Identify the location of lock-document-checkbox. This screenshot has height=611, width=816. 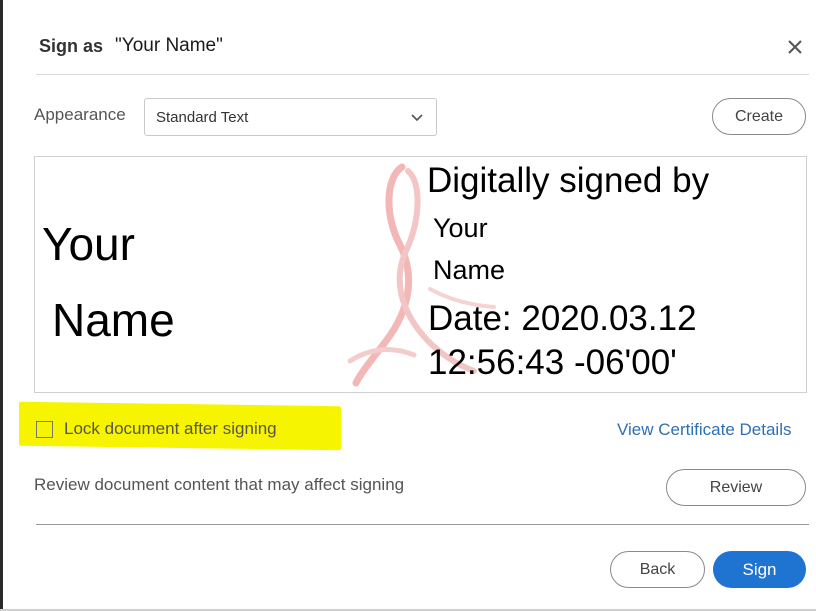
(44, 429).